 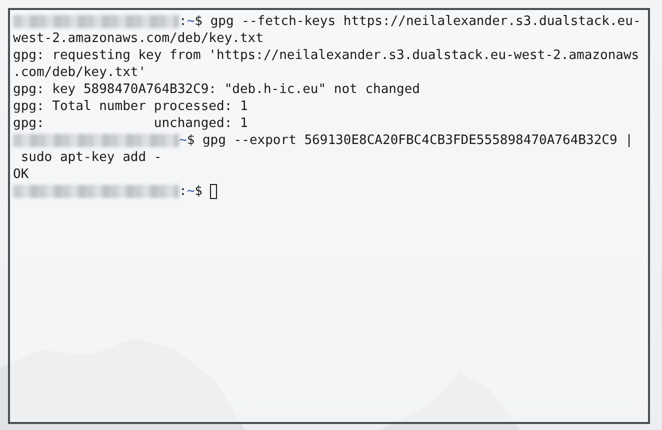 What do you see at coordinates (138, 38) in the screenshot?
I see `output-text: west-2.amazonaws.com/deb/key.txt` at bounding box center [138, 38].